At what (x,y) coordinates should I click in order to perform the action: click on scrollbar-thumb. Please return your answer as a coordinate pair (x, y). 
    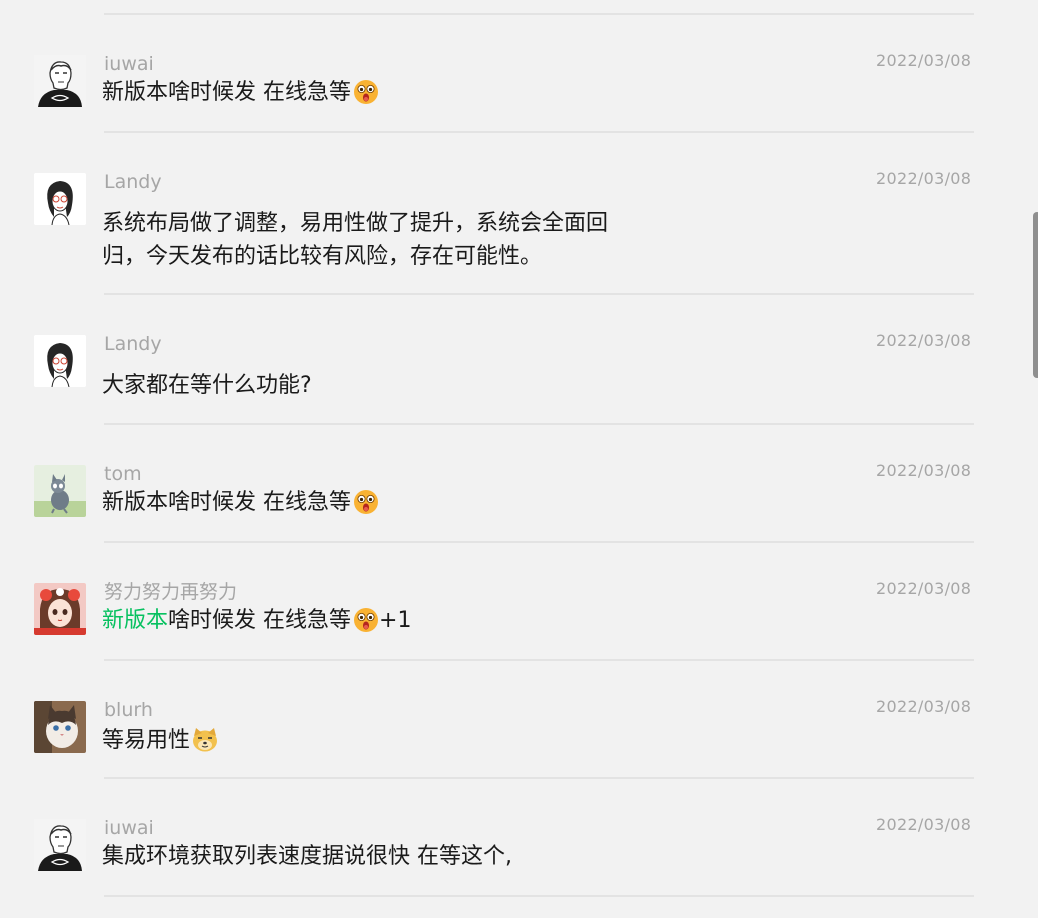
    Looking at the image, I should click on (1035, 295).